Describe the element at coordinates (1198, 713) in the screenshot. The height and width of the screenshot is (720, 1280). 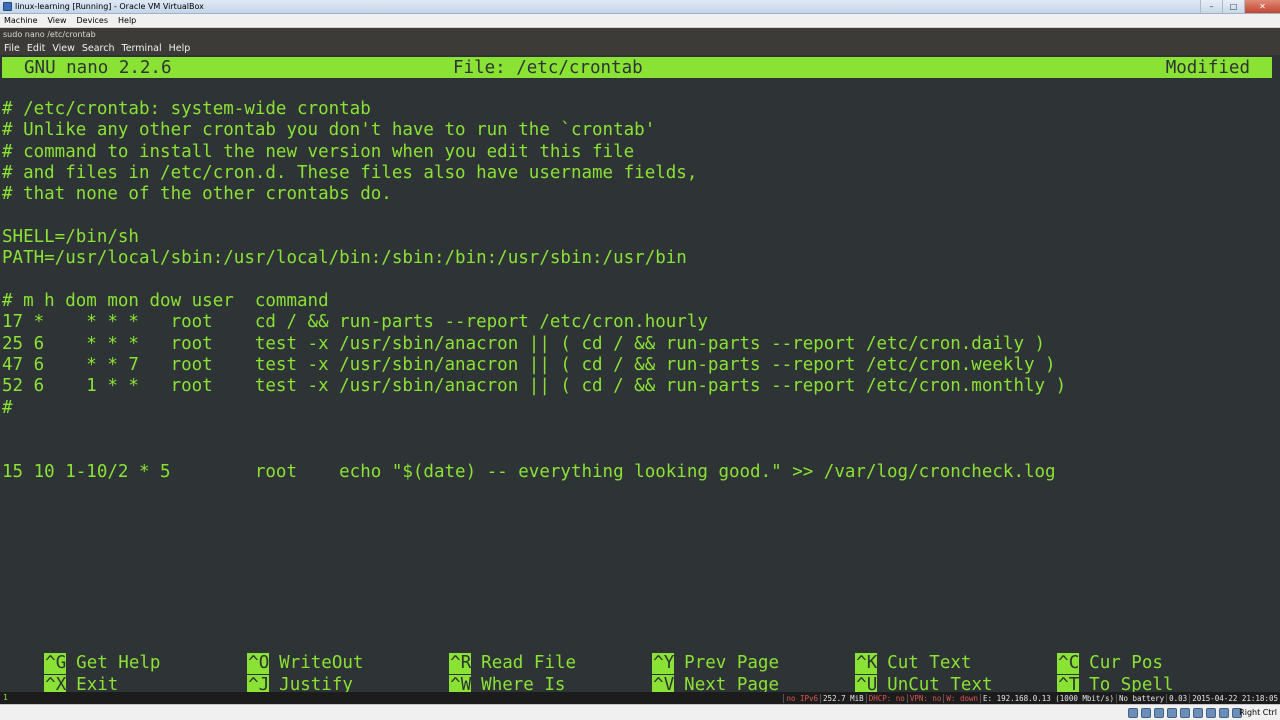
I see `display-icon` at that location.